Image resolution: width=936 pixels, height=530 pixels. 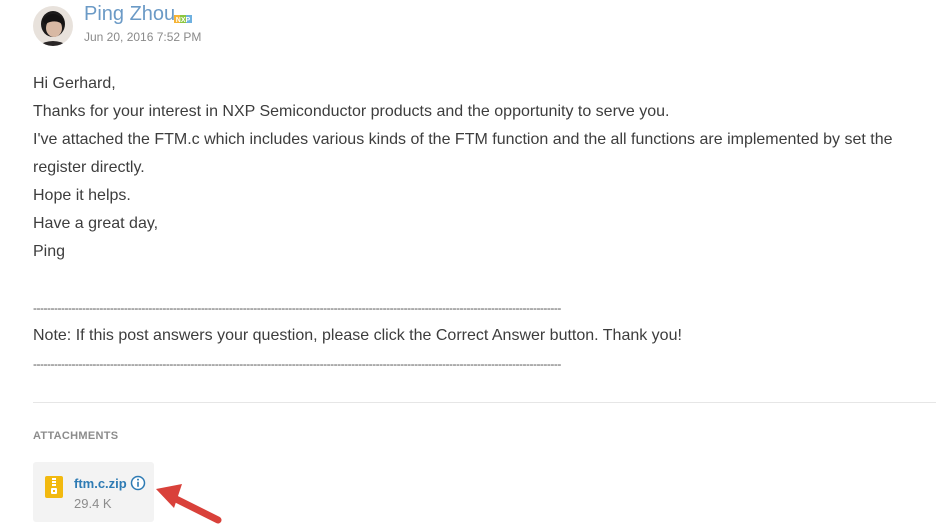 I want to click on section-divider, so click(x=484, y=402).